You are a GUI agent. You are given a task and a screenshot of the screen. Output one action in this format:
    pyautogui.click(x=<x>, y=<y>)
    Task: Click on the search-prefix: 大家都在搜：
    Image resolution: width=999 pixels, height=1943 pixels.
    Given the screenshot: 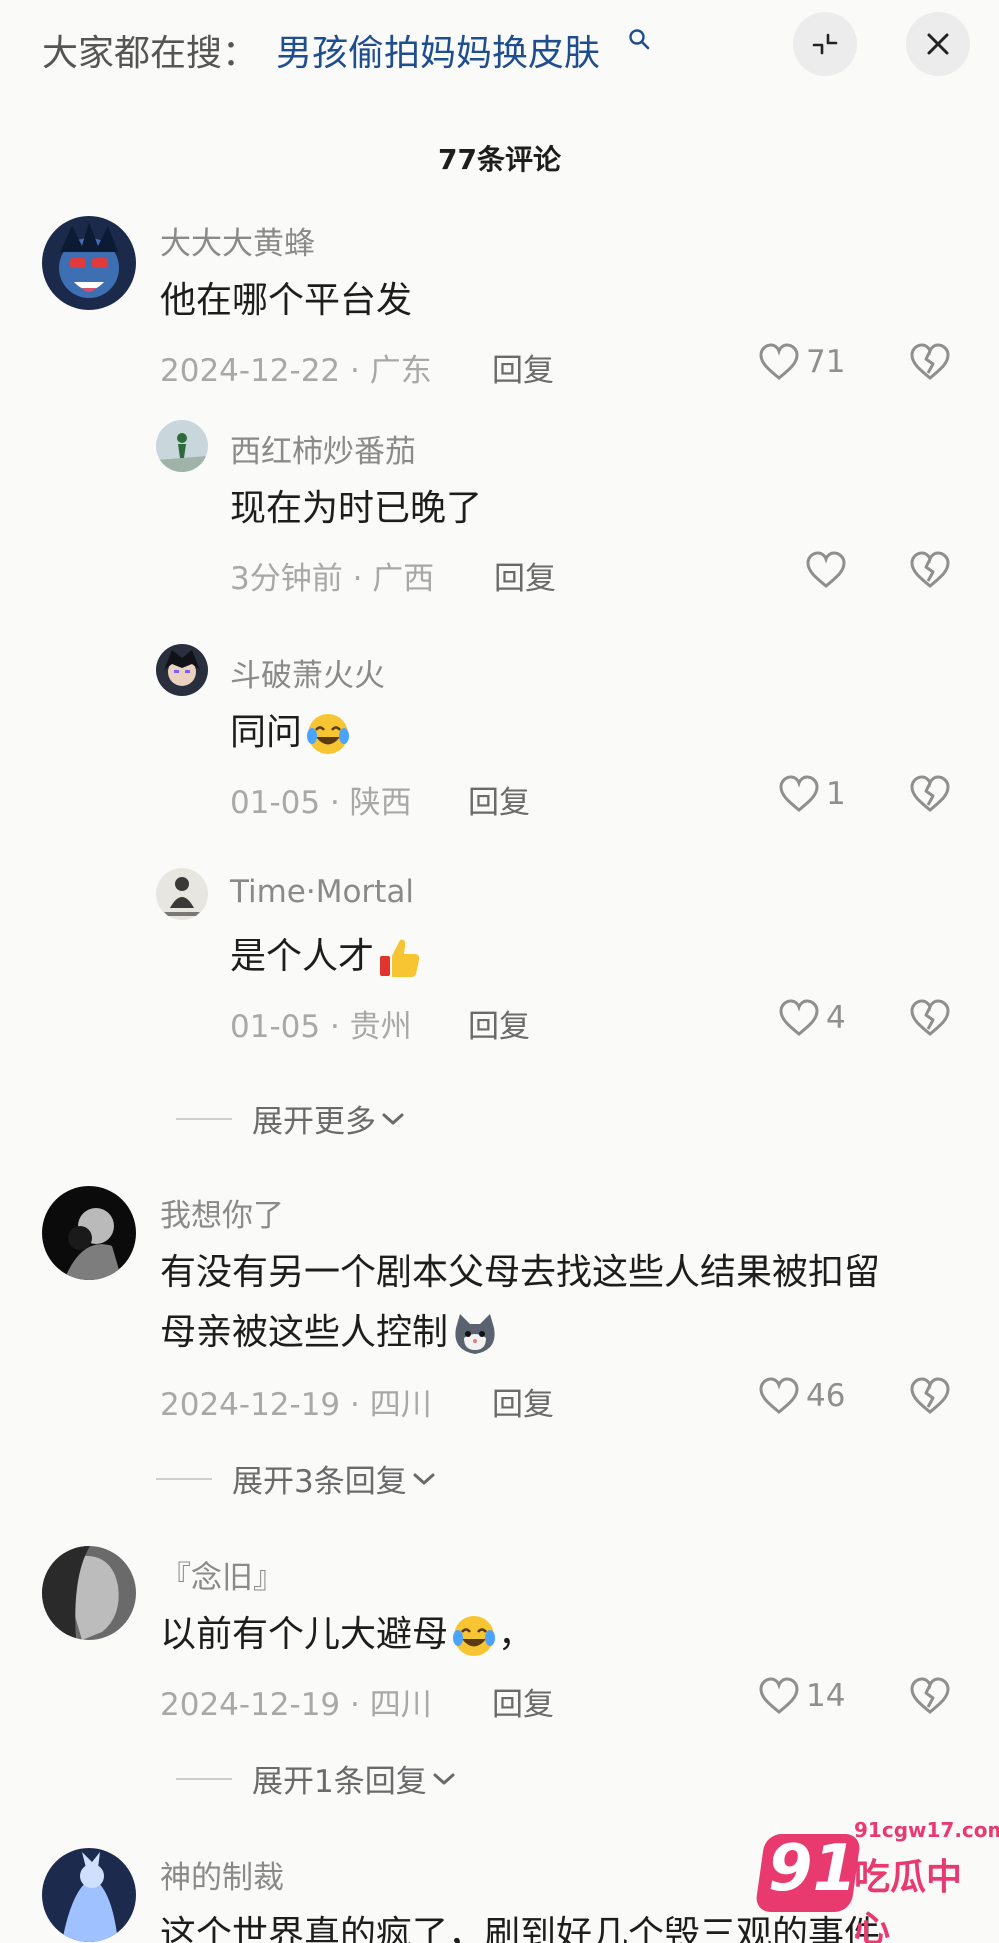 What is the action you would take?
    pyautogui.click(x=150, y=53)
    